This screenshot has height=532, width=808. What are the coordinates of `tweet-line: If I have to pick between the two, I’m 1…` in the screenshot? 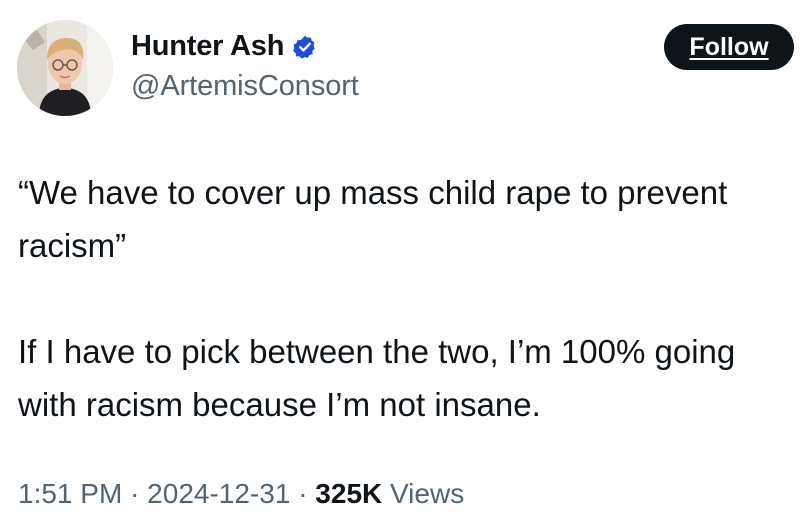 It's located at (377, 351).